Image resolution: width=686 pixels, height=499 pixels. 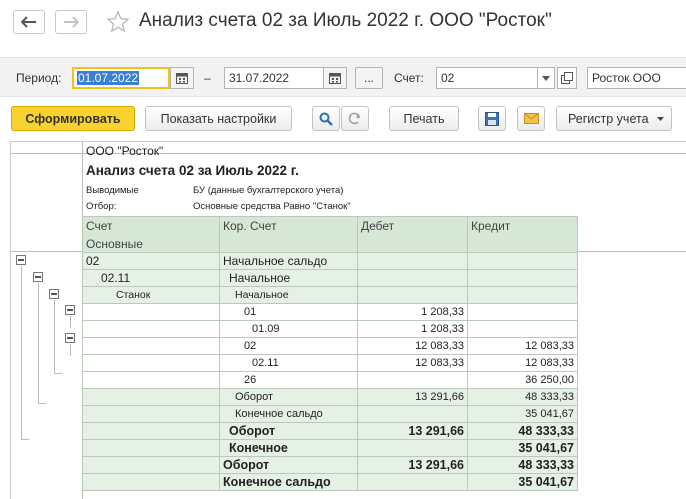 I want to click on table-row: Конечное 35 041,67, so click(x=330, y=448).